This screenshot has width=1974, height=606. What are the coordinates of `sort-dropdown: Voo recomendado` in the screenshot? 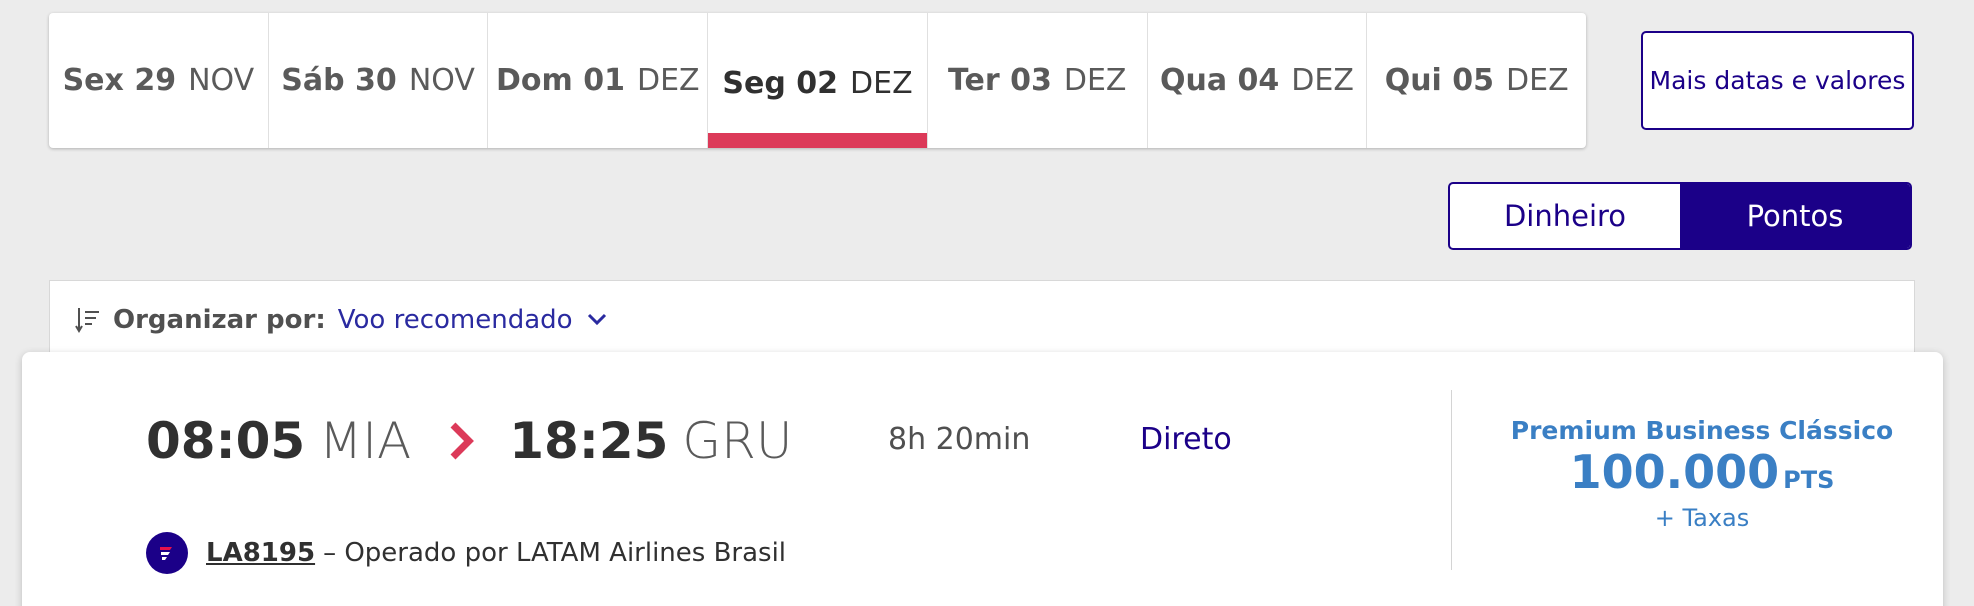 It's located at (455, 320).